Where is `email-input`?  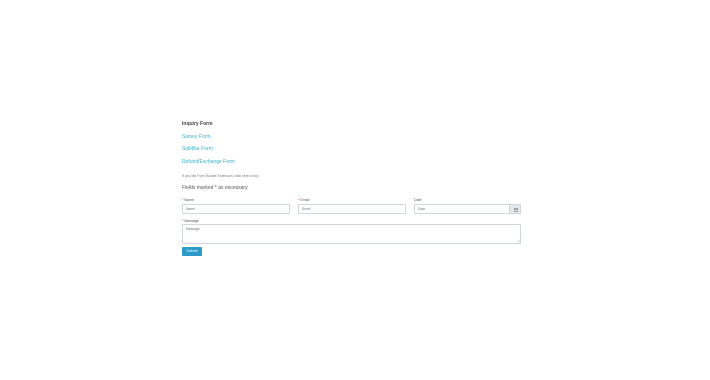 email-input is located at coordinates (352, 209).